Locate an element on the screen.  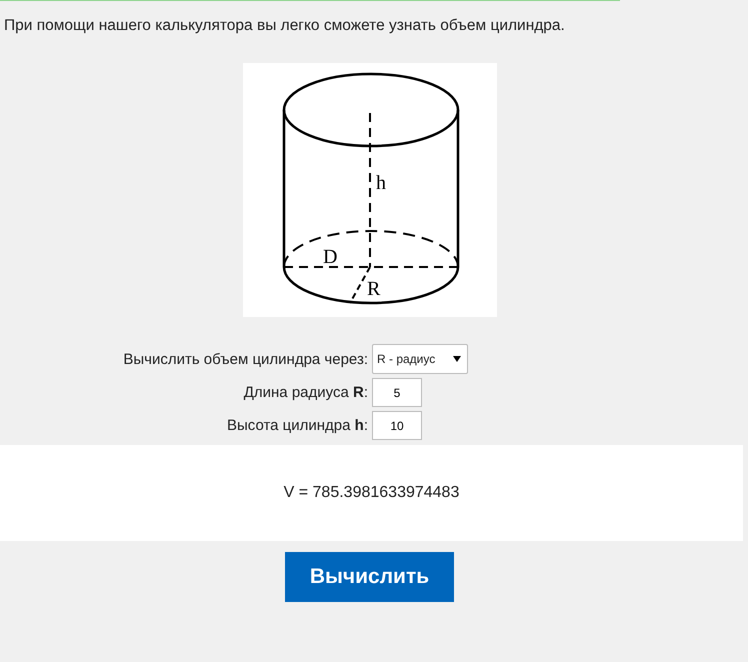
dimension-label: D is located at coordinates (330, 257).